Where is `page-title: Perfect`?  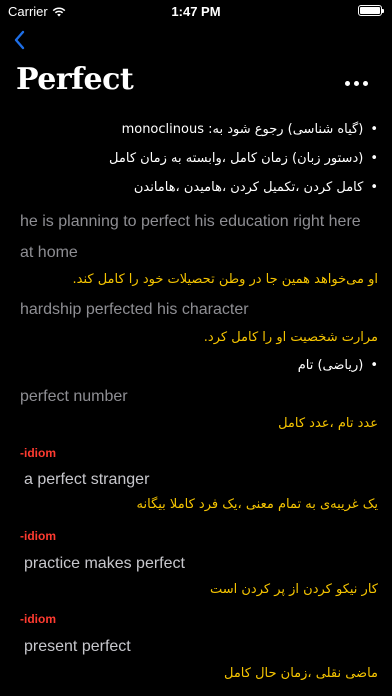 page-title: Perfect is located at coordinates (75, 79).